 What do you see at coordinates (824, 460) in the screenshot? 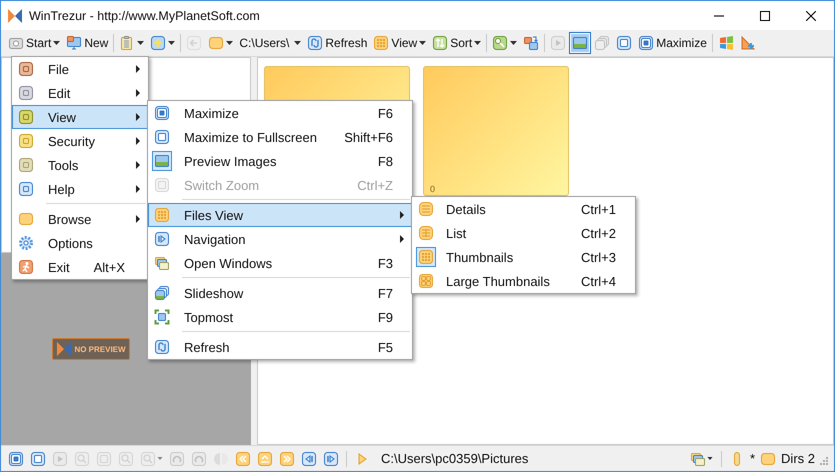
I see `resize-grip-icon` at bounding box center [824, 460].